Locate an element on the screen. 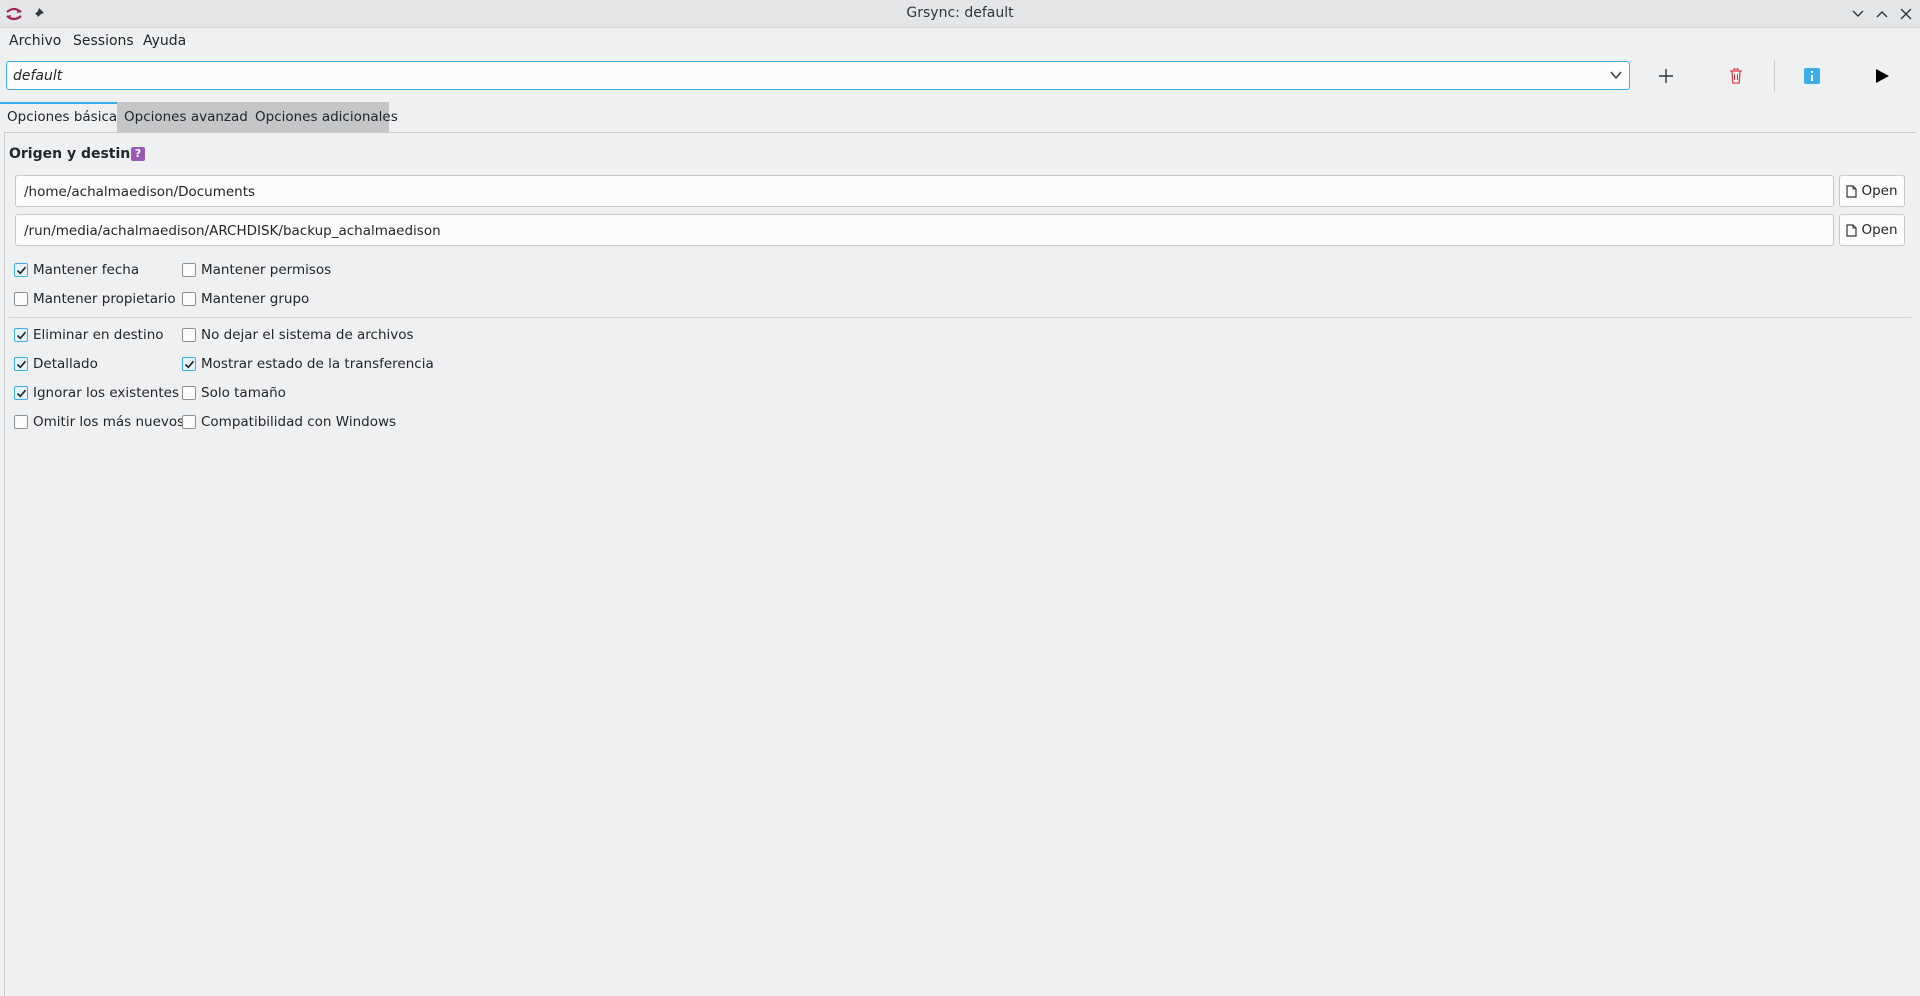 The image size is (1920, 996). add-session-button is located at coordinates (1666, 76).